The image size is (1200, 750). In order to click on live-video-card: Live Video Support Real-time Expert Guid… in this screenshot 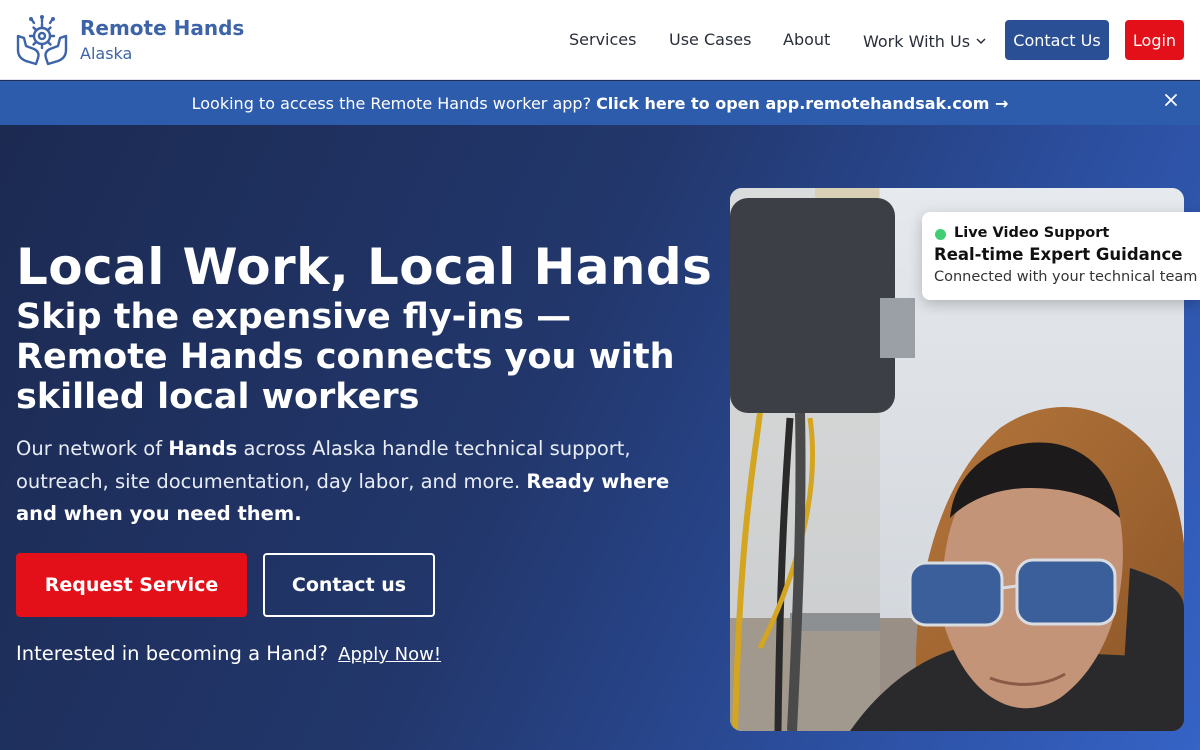, I will do `click(1061, 256)`.